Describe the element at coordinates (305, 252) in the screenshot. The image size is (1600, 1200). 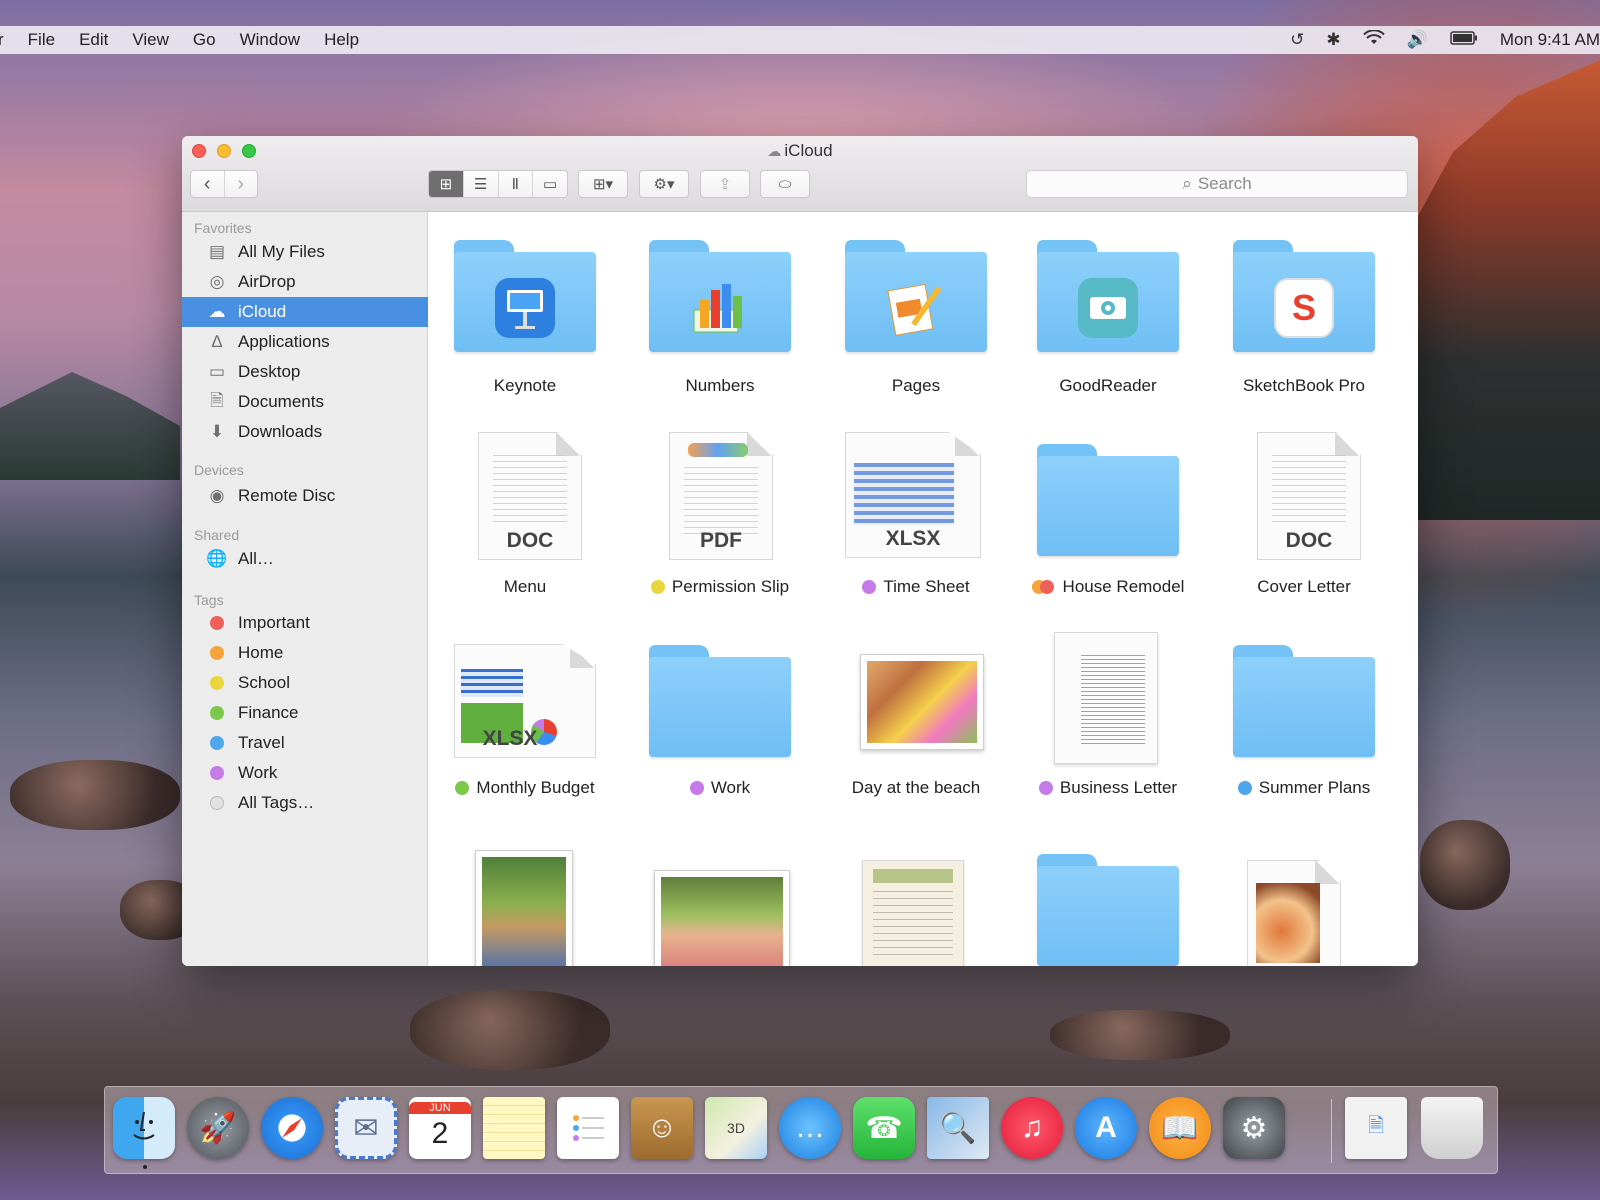
I see `sidebar-item-all-my-files: ▤ All My Files` at that location.